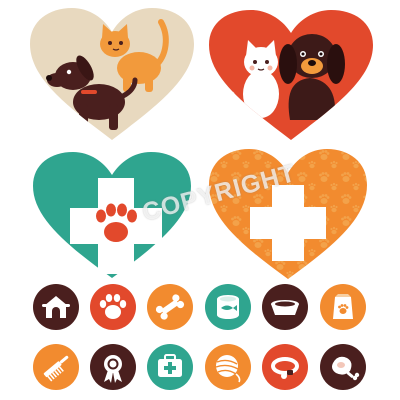 The image size is (400, 400). I want to click on heart-orange-pattern-cross, so click(288, 215).